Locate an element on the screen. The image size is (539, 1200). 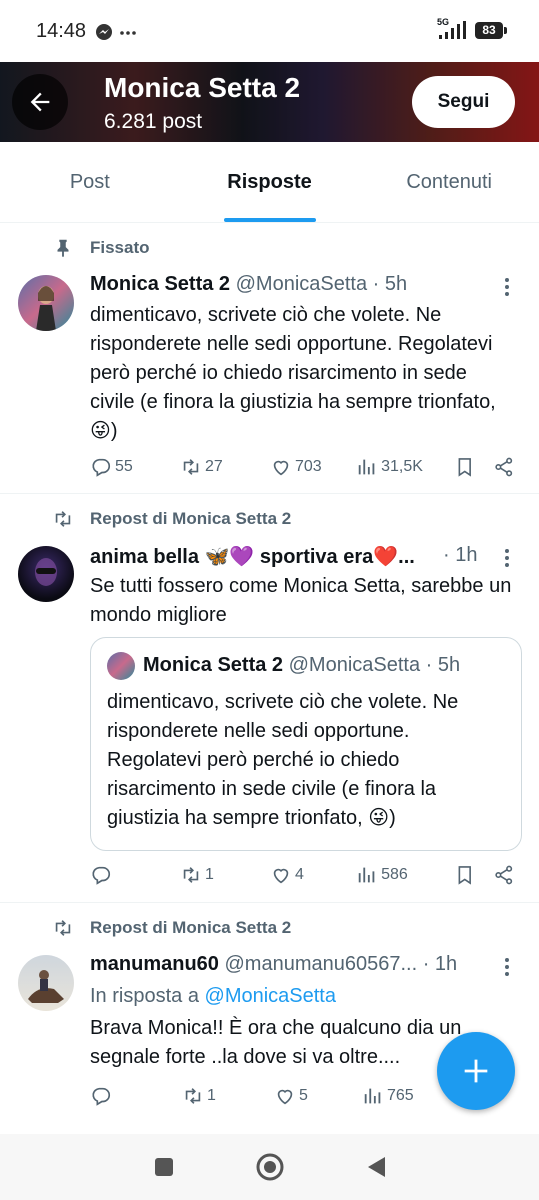
reply-to-link: @MonicaSetta is located at coordinates (270, 996).